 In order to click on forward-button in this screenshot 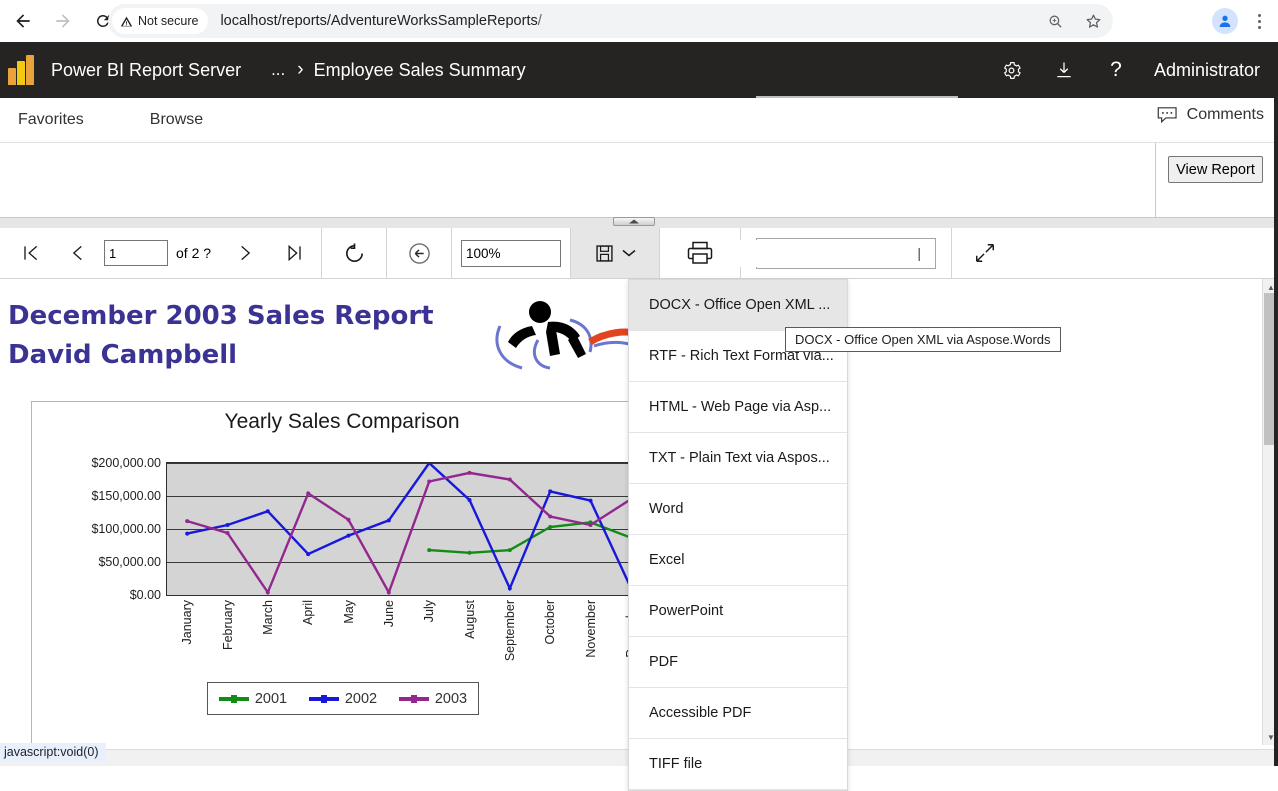, I will do `click(63, 21)`.